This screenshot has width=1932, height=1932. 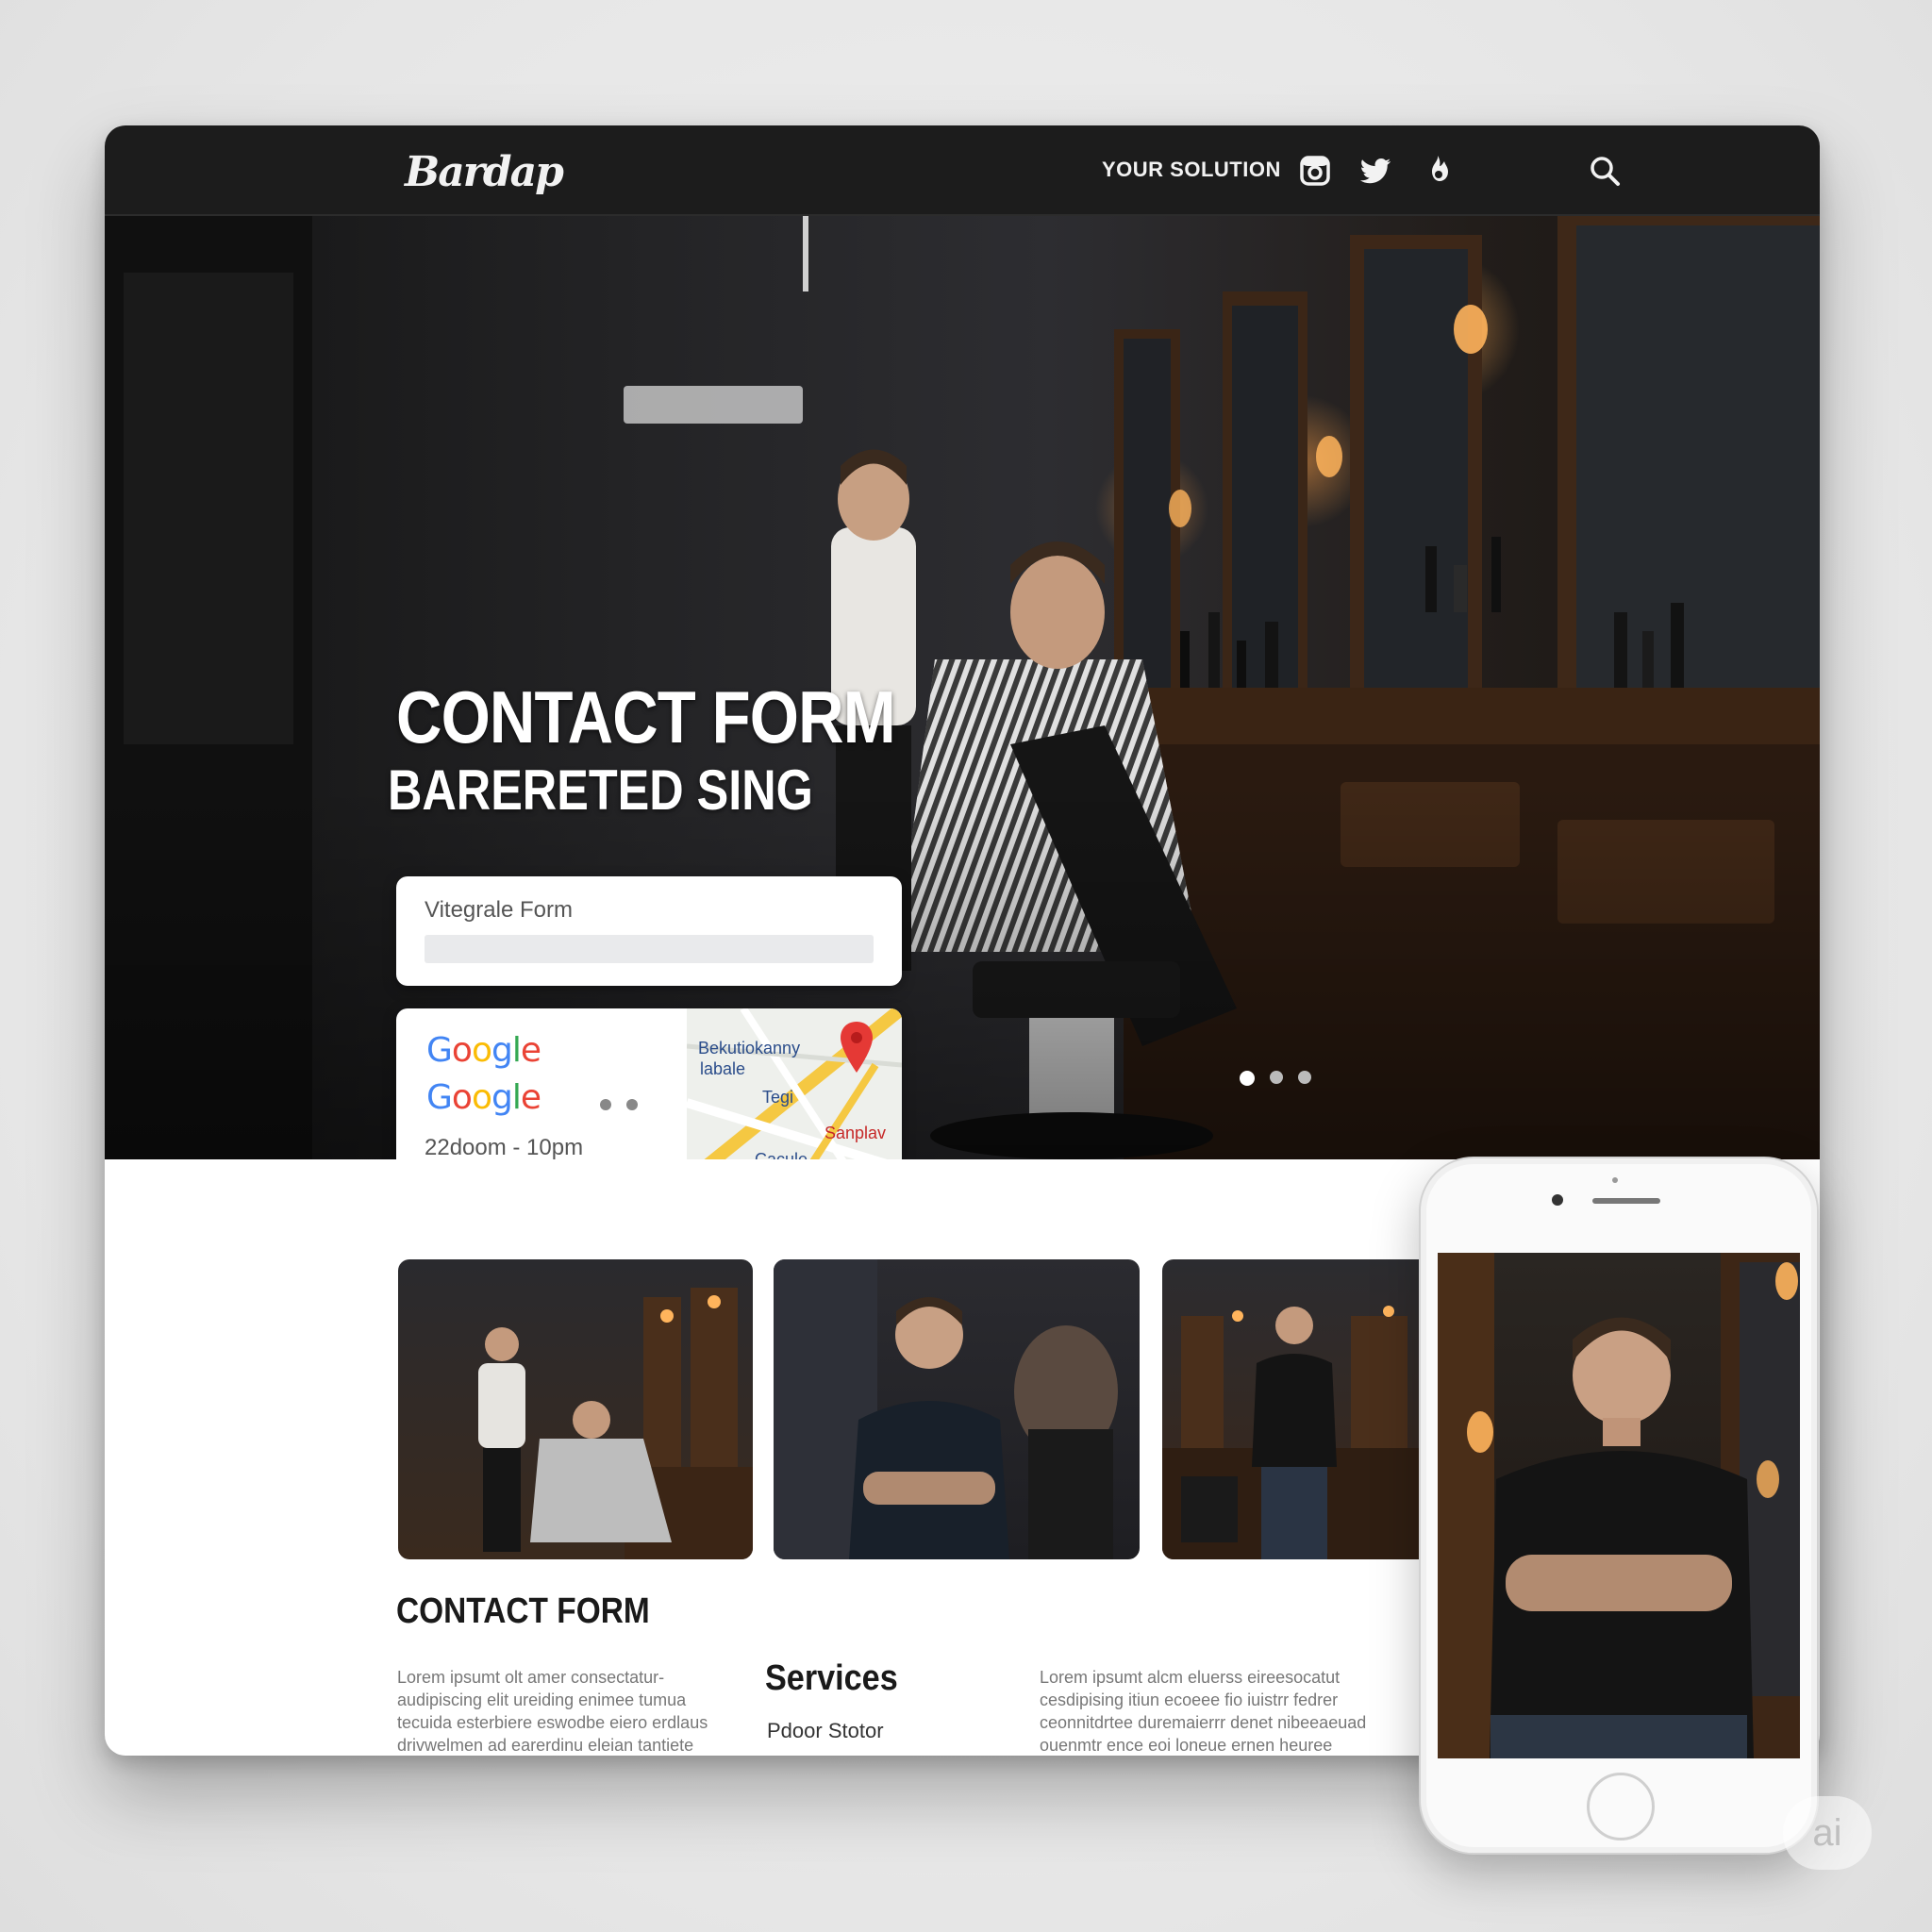 I want to click on phone-sensor, so click(x=1615, y=1180).